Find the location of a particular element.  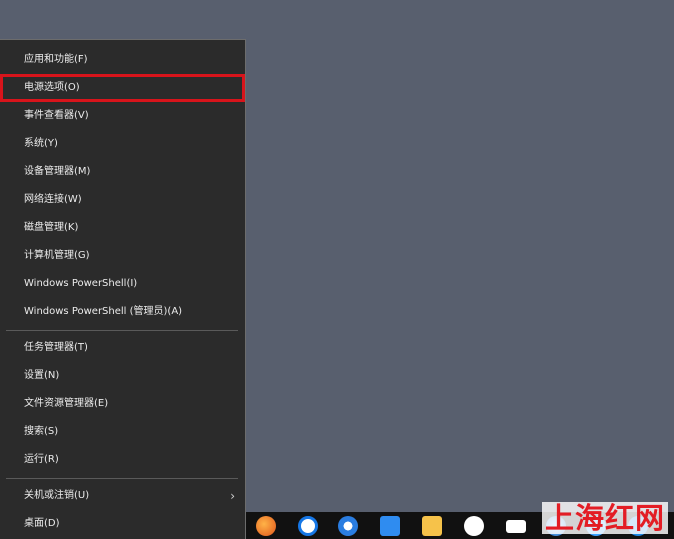

mail-icon is located at coordinates (516, 526).